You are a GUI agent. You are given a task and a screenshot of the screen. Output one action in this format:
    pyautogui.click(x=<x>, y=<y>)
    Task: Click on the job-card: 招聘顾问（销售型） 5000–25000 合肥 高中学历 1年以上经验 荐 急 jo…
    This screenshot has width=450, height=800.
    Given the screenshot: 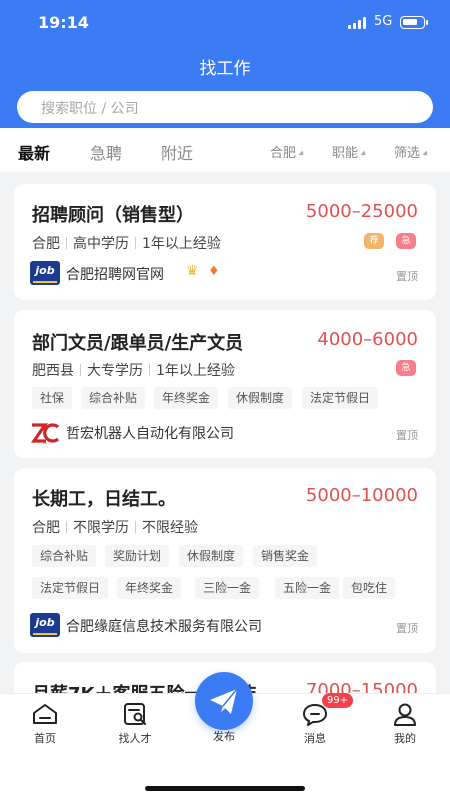 What is the action you would take?
    pyautogui.click(x=225, y=242)
    